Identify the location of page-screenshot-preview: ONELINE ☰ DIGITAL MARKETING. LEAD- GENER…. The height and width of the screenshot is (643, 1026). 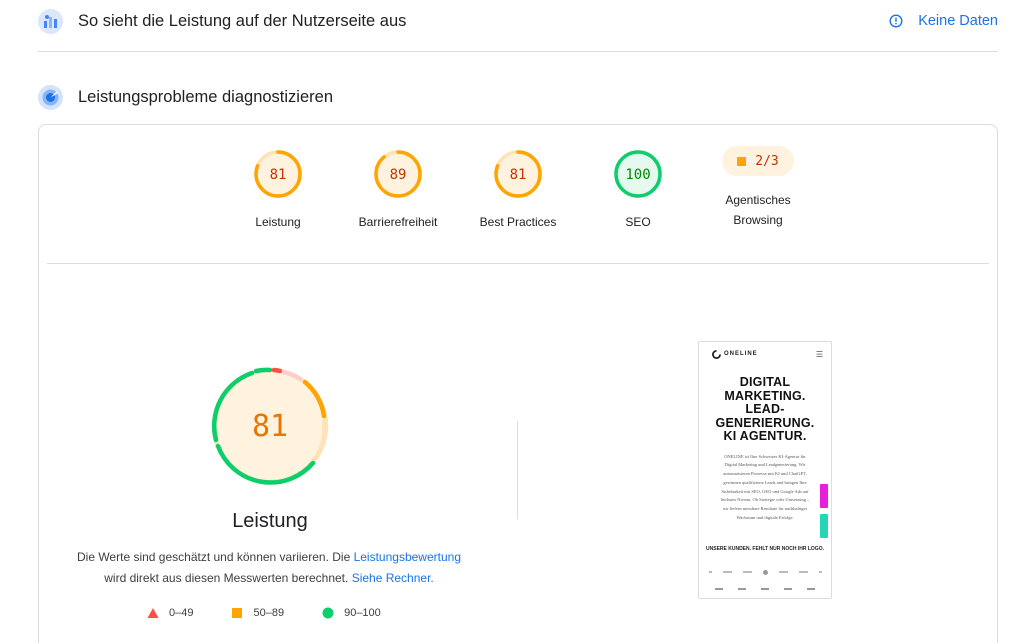
(765, 470).